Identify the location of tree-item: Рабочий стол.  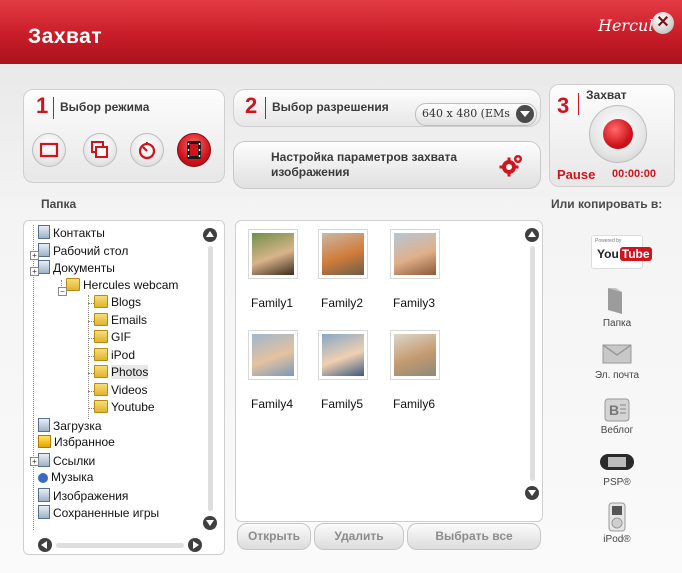
(83, 250).